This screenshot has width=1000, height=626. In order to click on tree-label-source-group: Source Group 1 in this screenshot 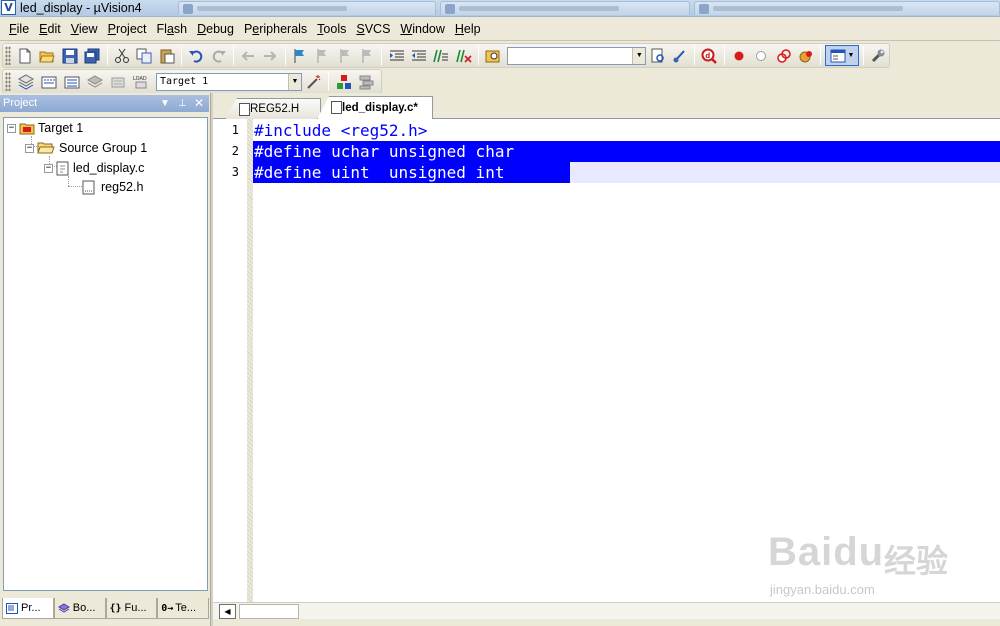, I will do `click(103, 148)`.